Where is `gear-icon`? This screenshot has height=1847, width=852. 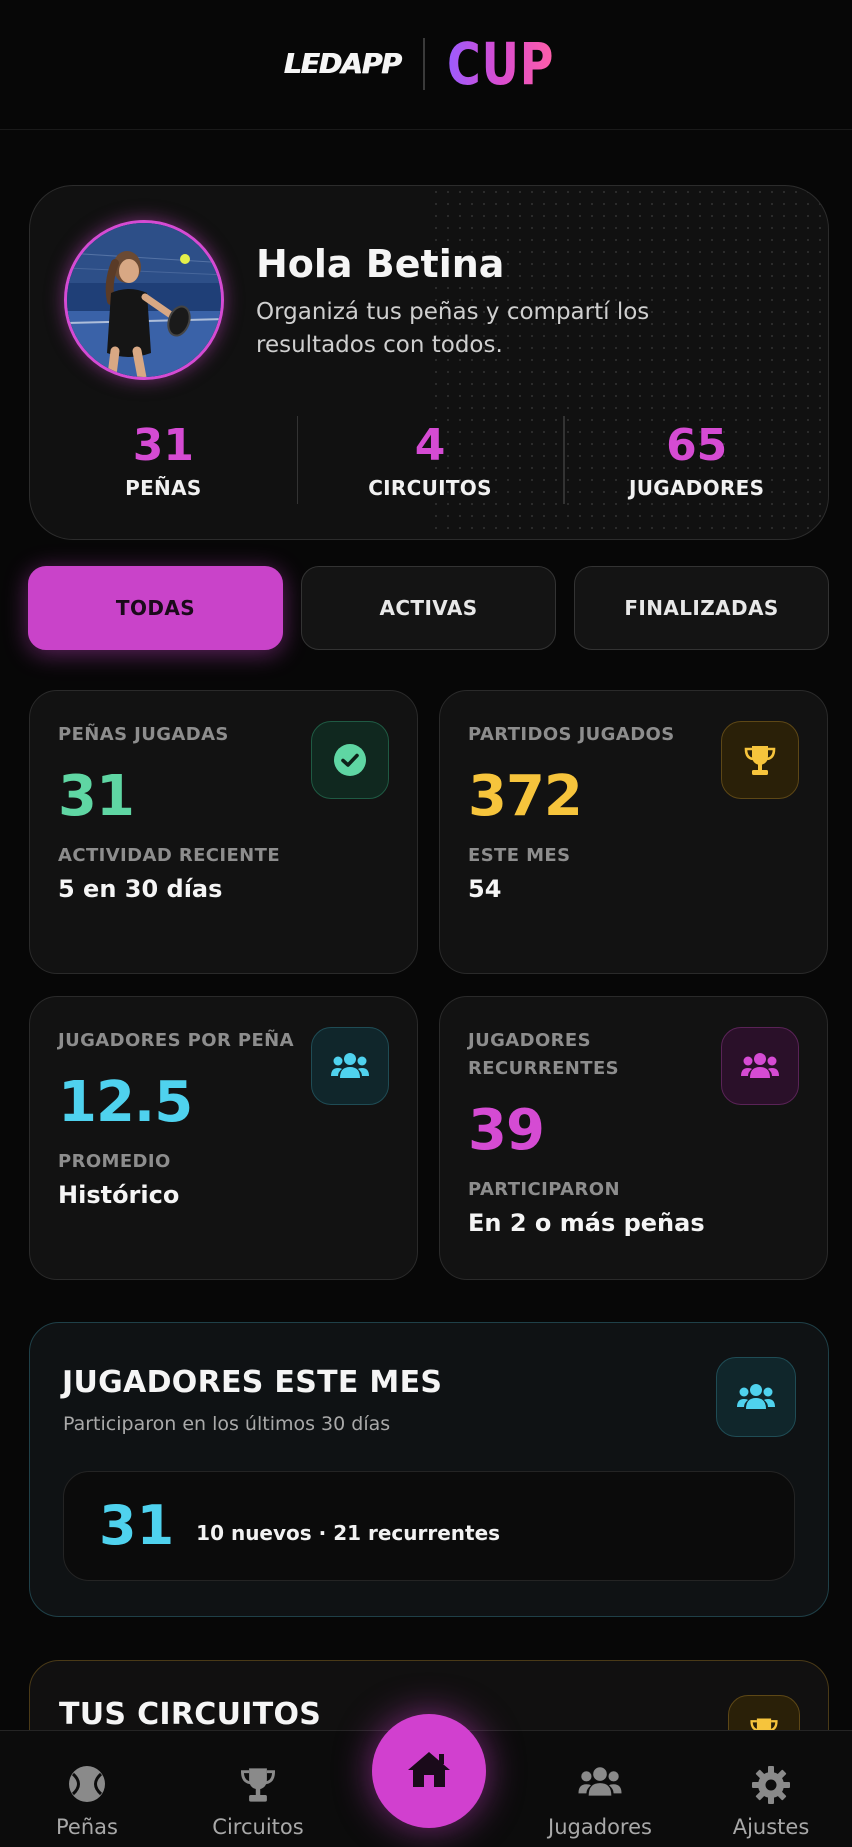
gear-icon is located at coordinates (771, 1787).